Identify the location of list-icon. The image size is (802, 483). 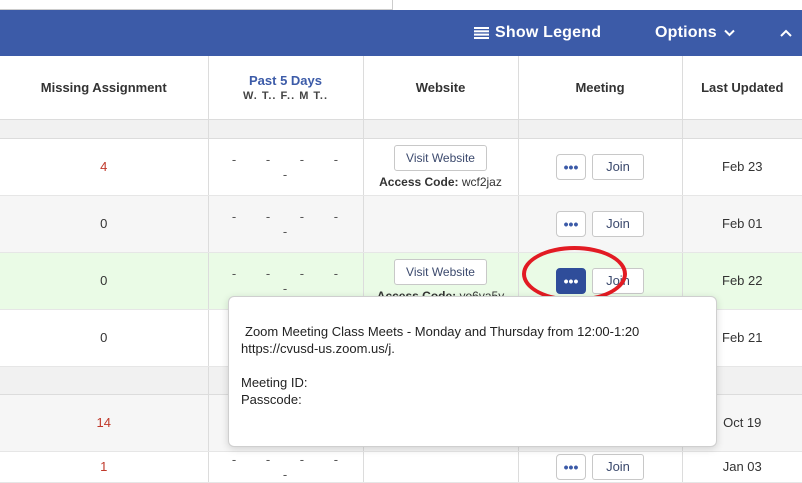
(481, 33).